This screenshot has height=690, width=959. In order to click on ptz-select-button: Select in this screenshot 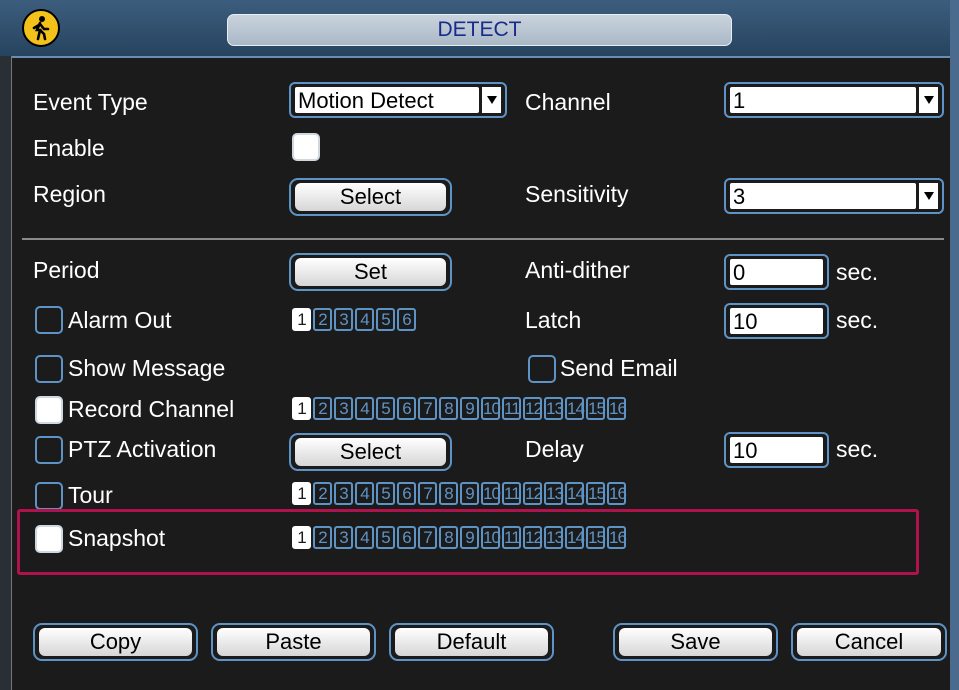, I will do `click(370, 452)`.